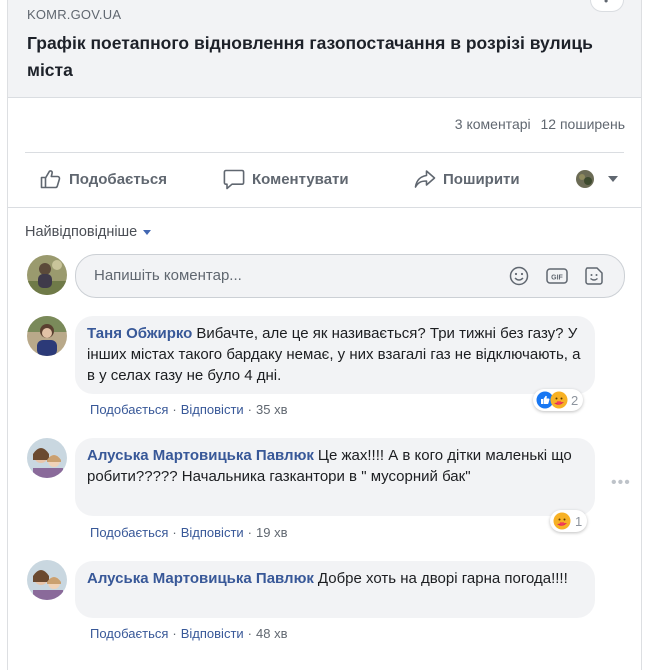  What do you see at coordinates (537, 124) in the screenshot?
I see `post-stats: 3 коментарі 12 поширень` at bounding box center [537, 124].